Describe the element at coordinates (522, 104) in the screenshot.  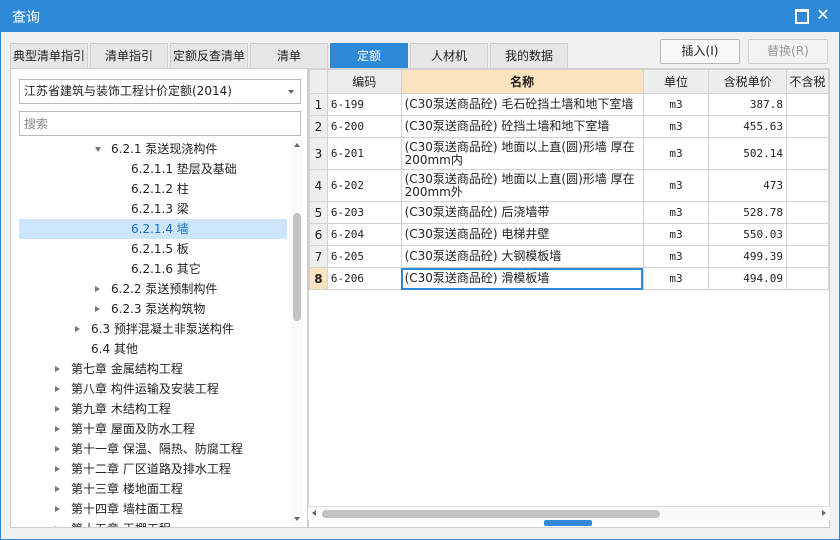
I see `quota-name: (C30泵送商品砼) 毛石砼挡土墙和地下室墙` at that location.